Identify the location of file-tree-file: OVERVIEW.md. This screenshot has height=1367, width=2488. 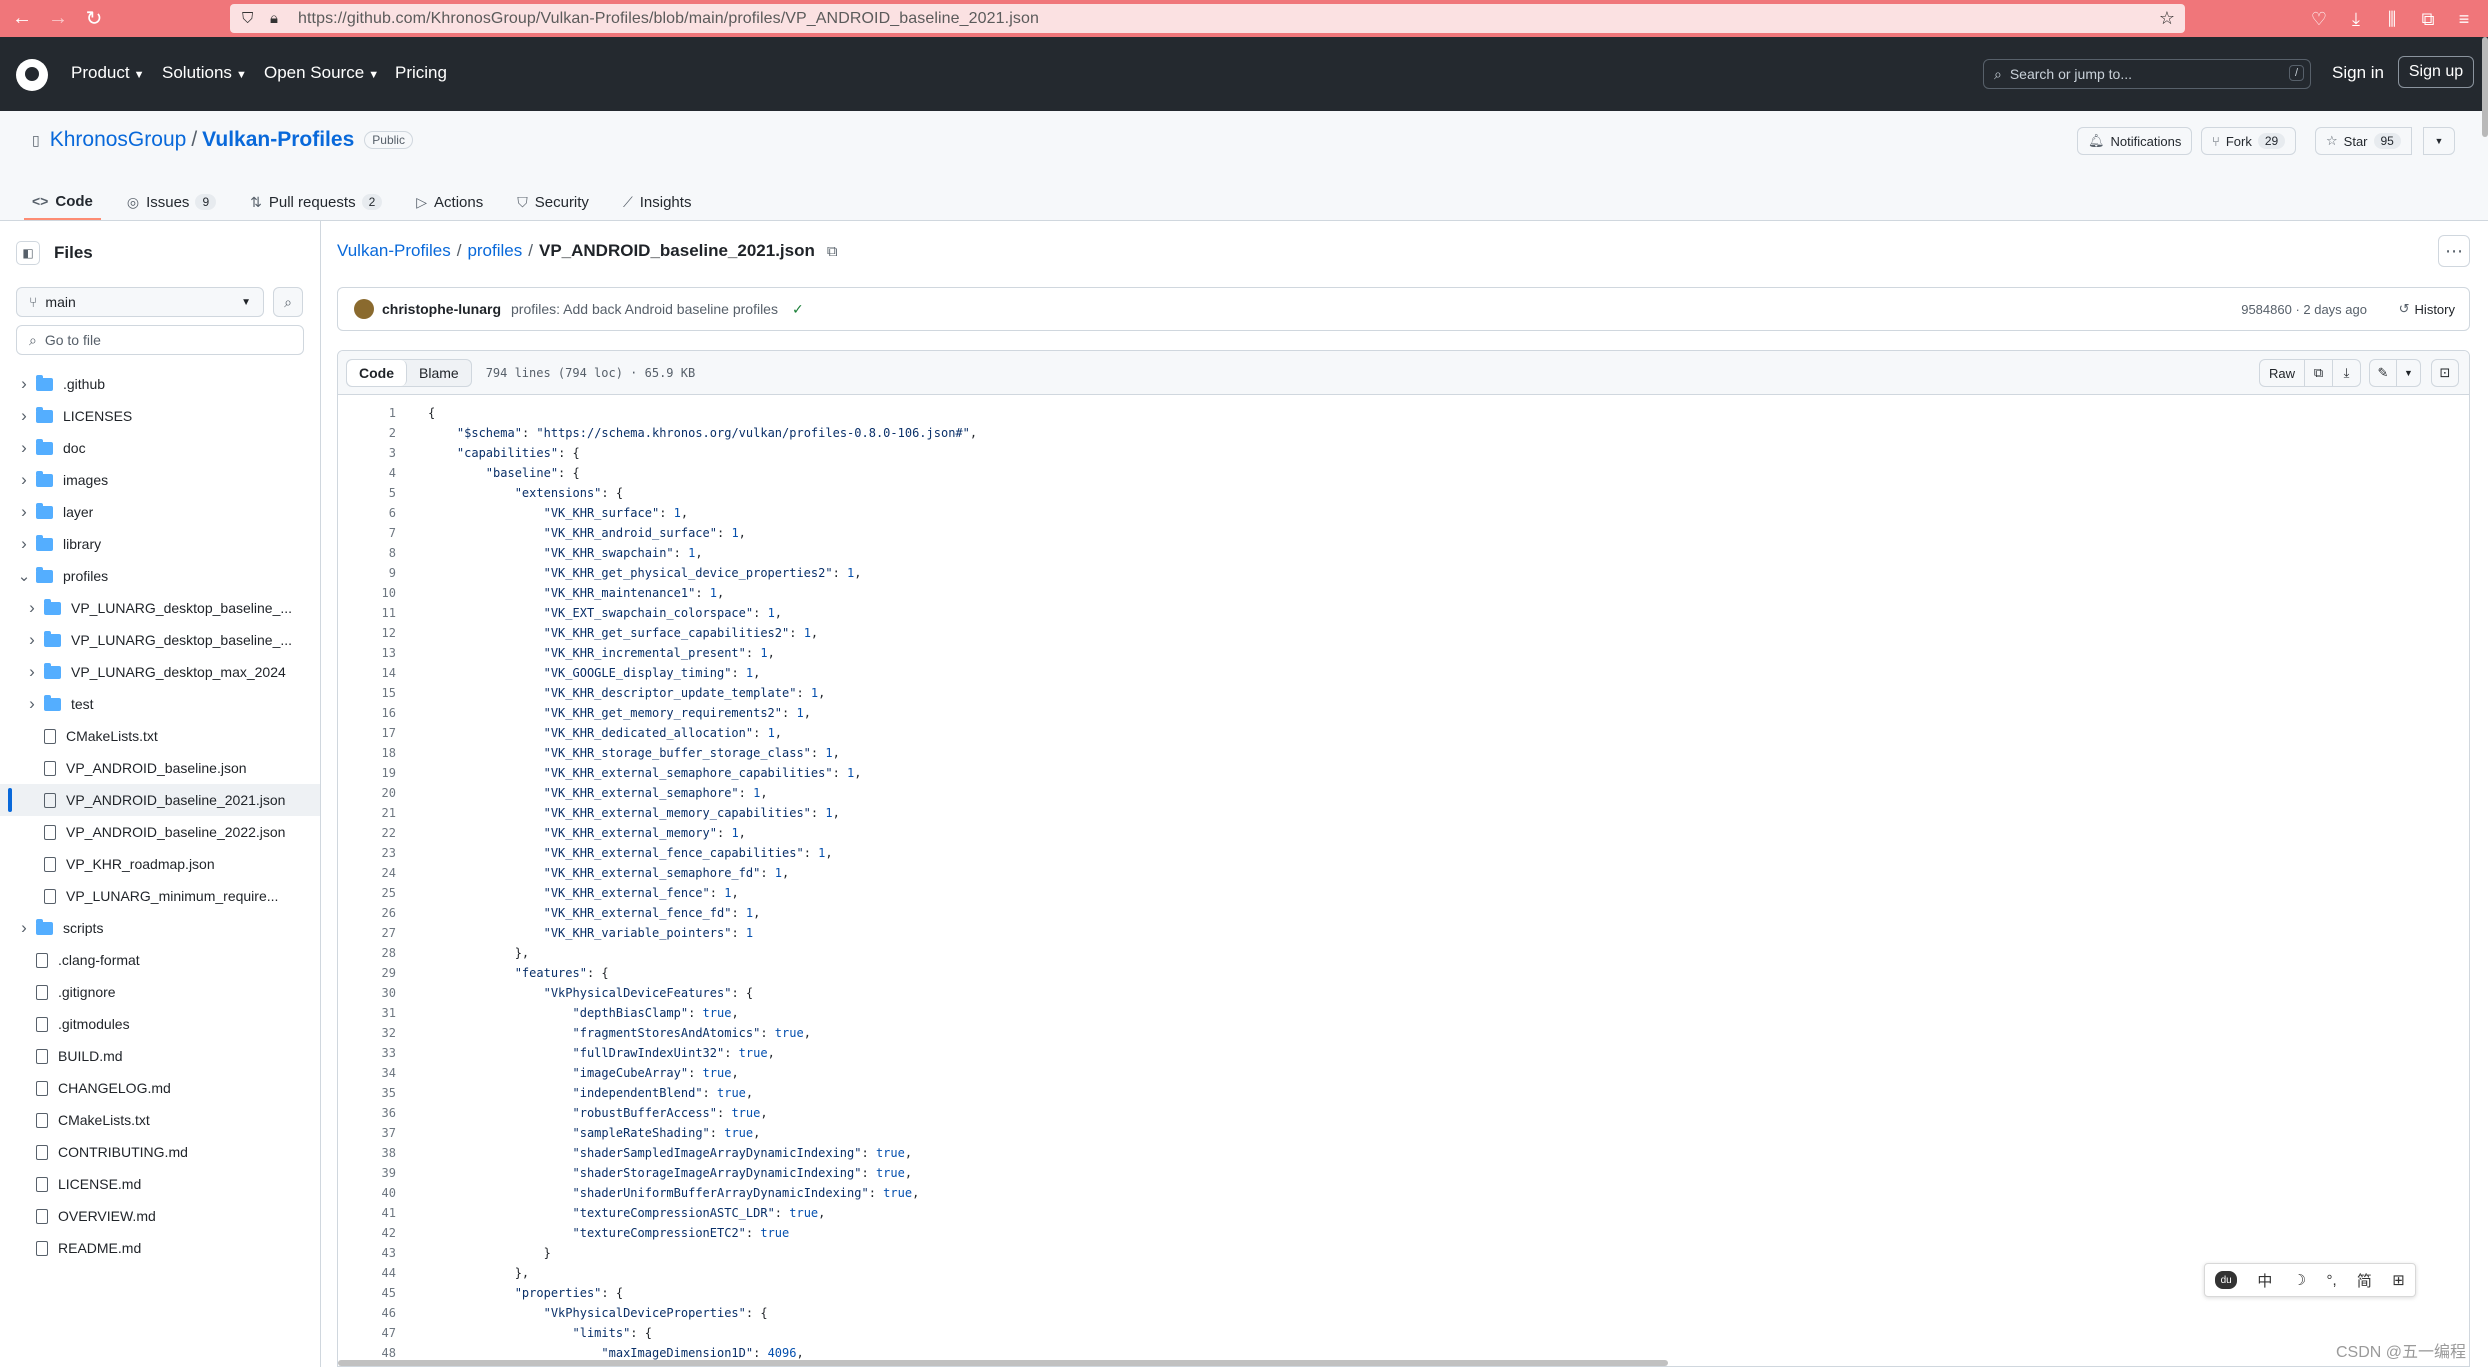
(160, 1216).